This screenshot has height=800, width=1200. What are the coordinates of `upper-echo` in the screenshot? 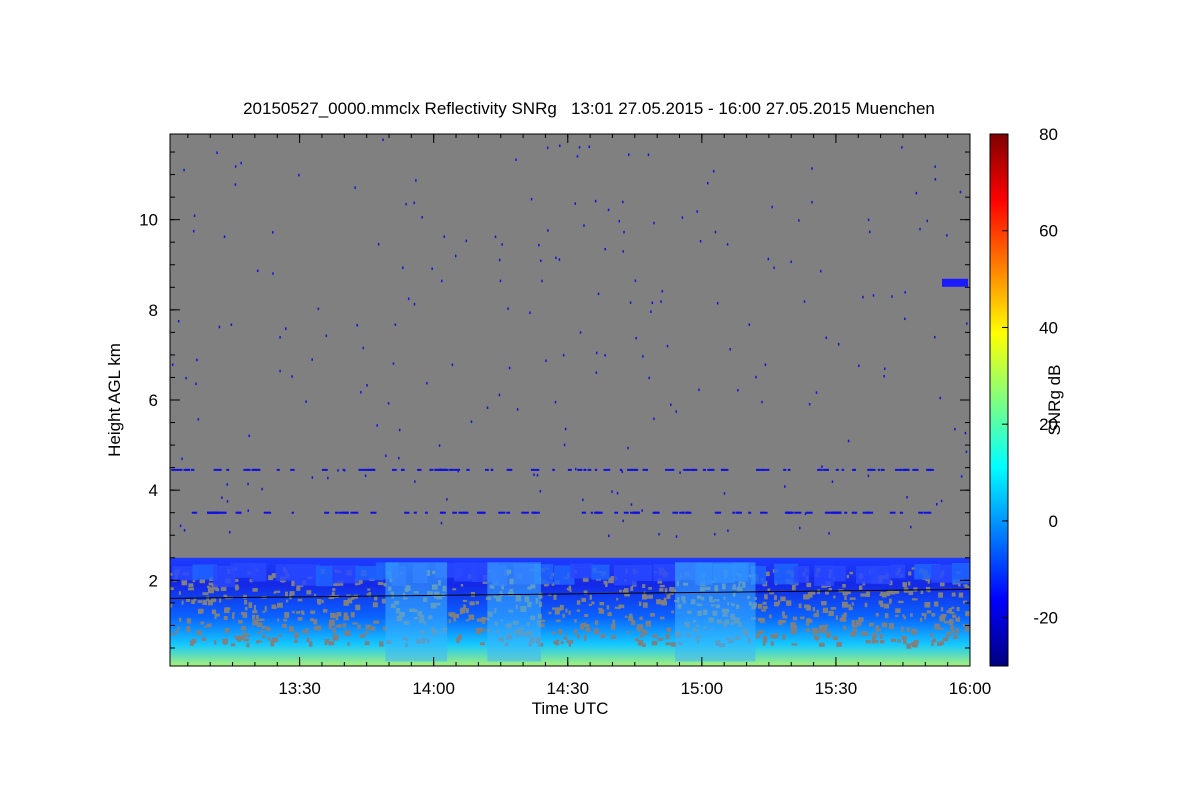 It's located at (955, 282).